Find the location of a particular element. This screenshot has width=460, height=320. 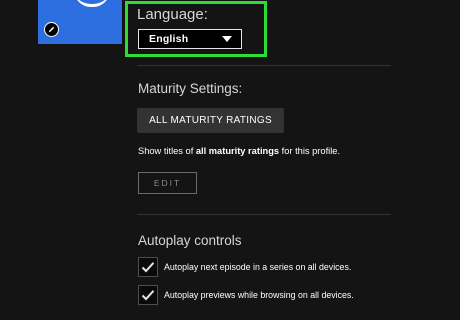

caret-down-icon is located at coordinates (227, 39).